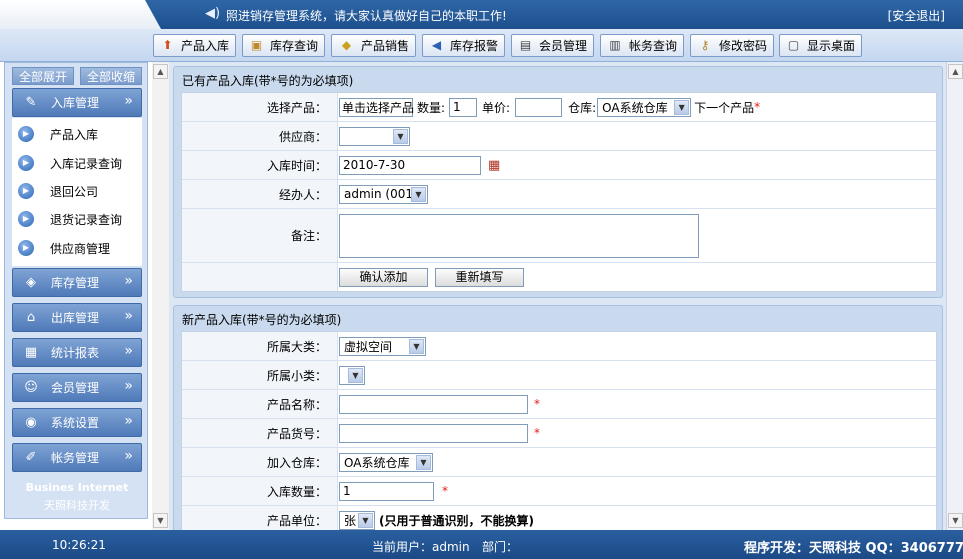  What do you see at coordinates (463, 107) in the screenshot?
I see `quantity-input: 1` at bounding box center [463, 107].